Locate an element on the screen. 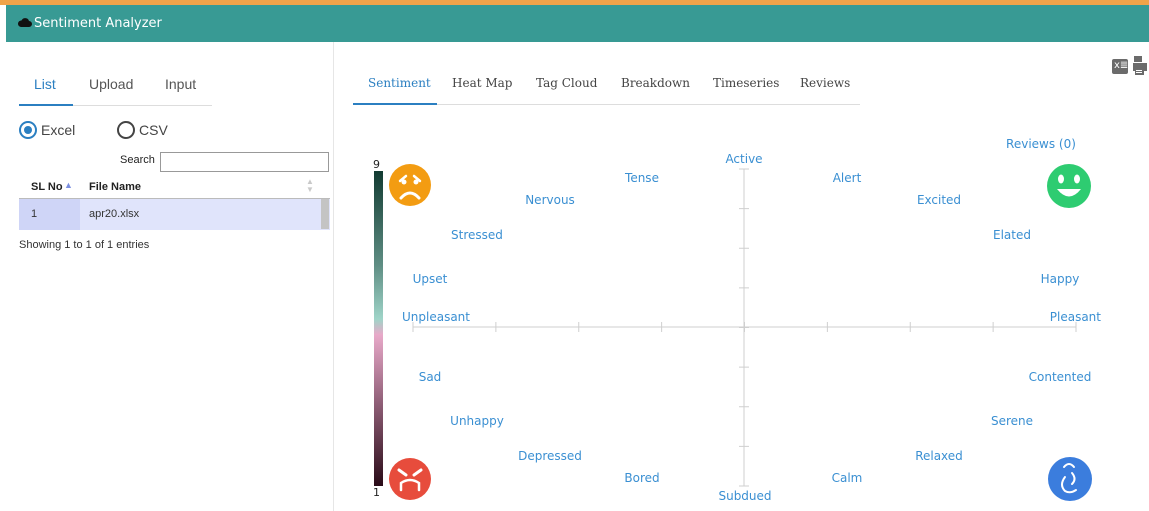 This screenshot has width=1149, height=511. tab-reviews: Reviews is located at coordinates (825, 90).